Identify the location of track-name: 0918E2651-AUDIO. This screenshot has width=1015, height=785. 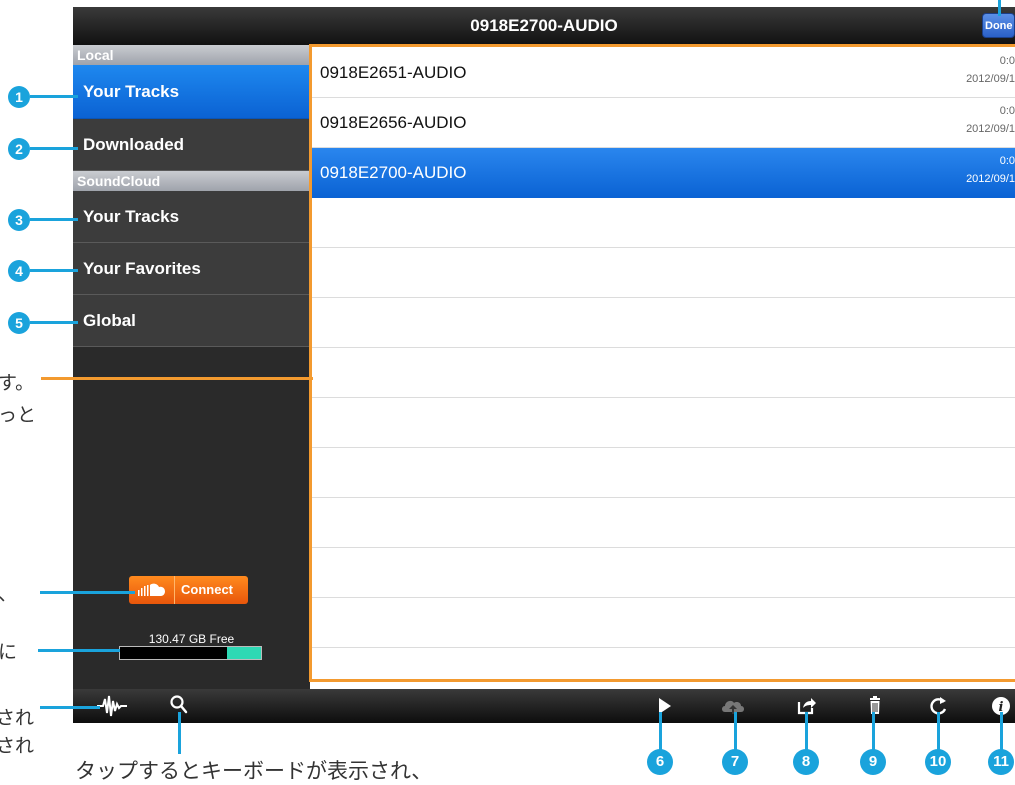
(393, 72).